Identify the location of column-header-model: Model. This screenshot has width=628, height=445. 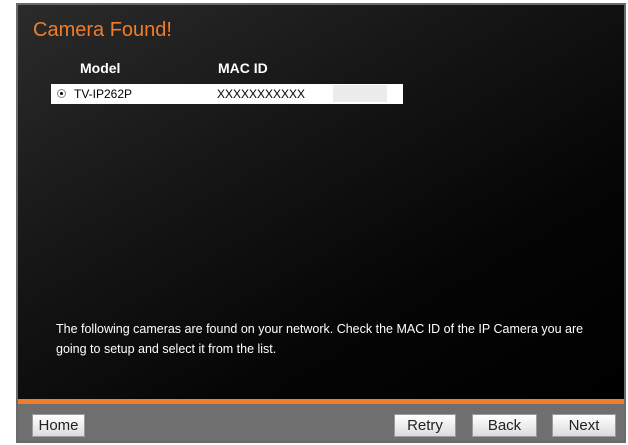
(100, 68).